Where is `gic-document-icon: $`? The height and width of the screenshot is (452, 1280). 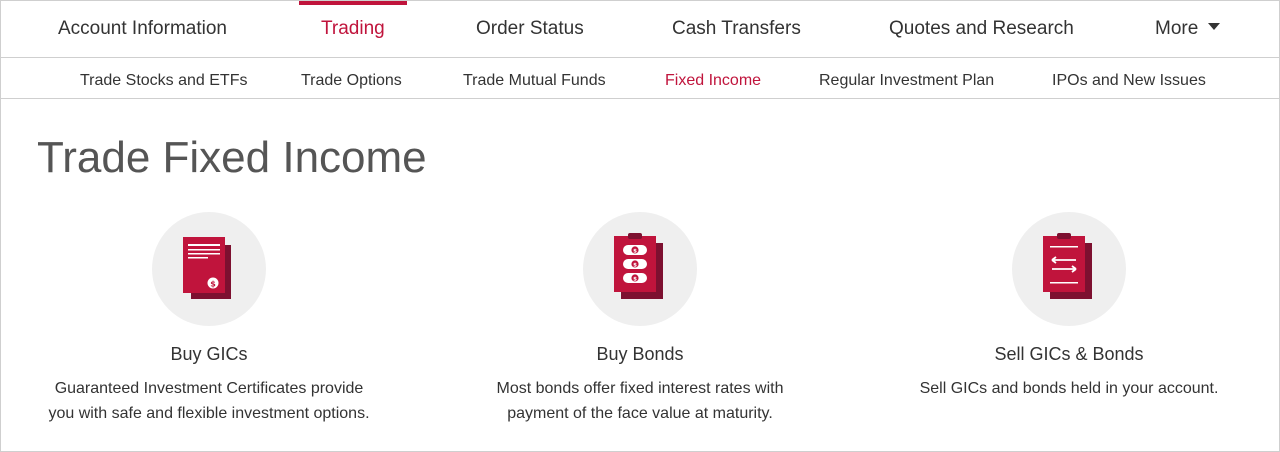 gic-document-icon: $ is located at coordinates (209, 269).